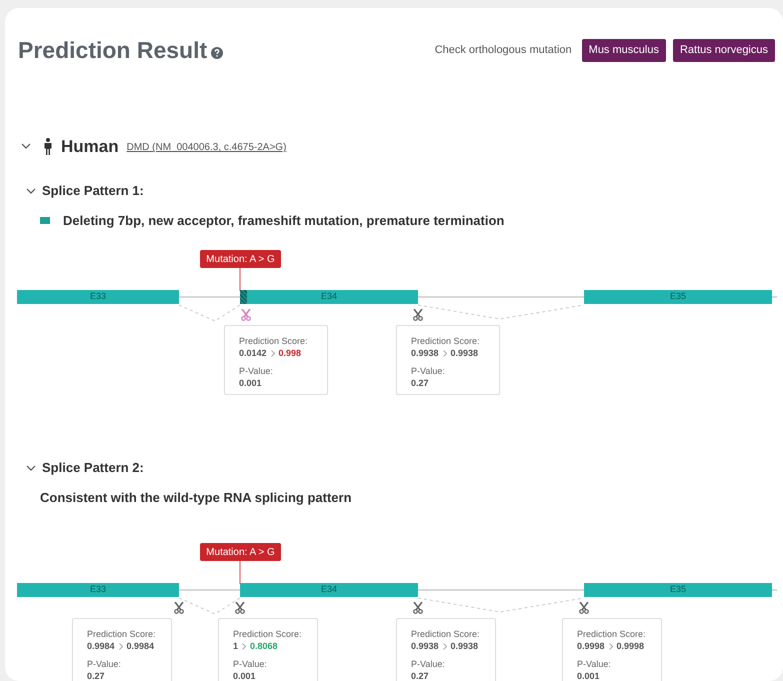 Image resolution: width=783 pixels, height=681 pixels. I want to click on score-after: 0.8068, so click(264, 646).